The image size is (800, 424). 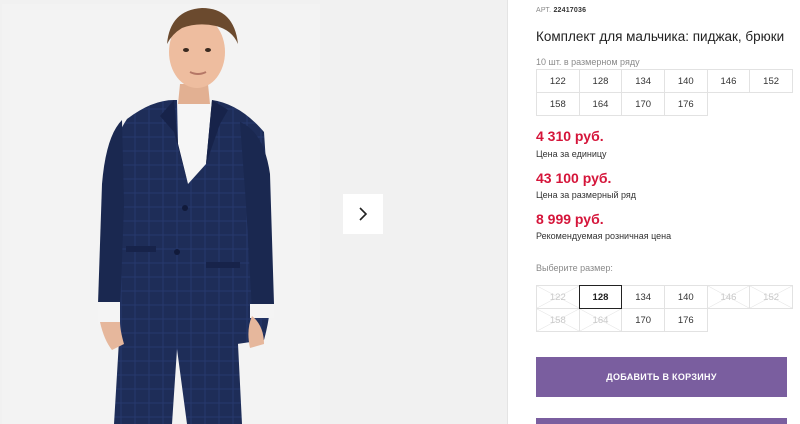 I want to click on next-image-button, so click(x=363, y=214).